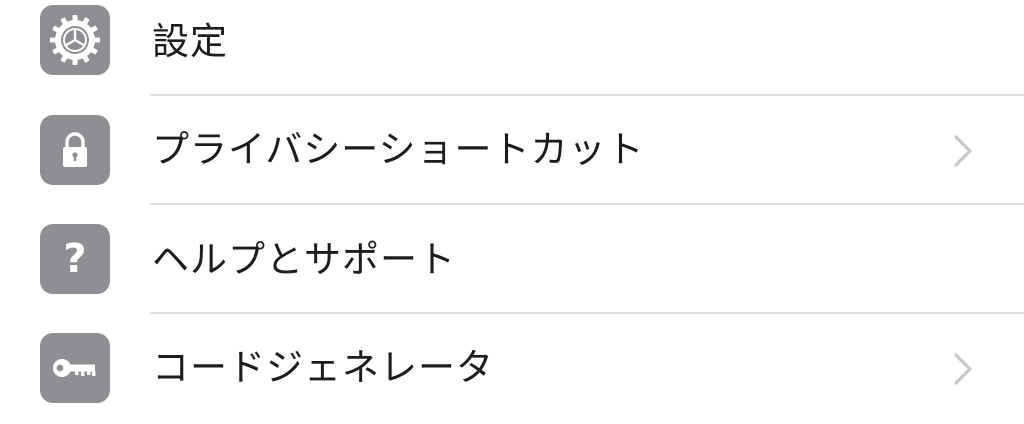  What do you see at coordinates (75, 40) in the screenshot?
I see `gear-icon` at bounding box center [75, 40].